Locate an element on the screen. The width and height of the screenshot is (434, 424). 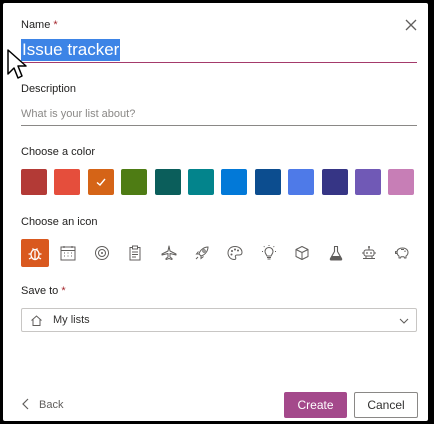
calendar-icon is located at coordinates (68, 253).